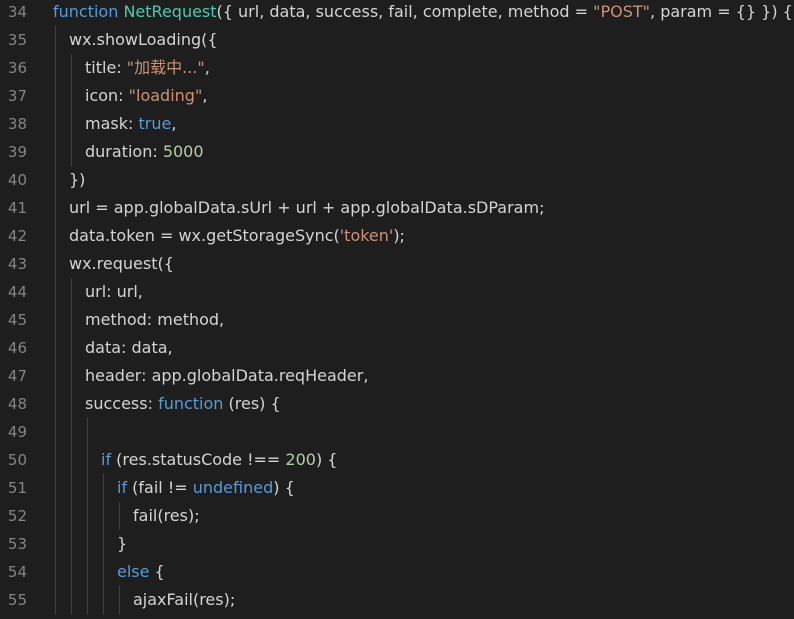 The width and height of the screenshot is (794, 619). I want to click on code-token: method: method,, so click(155, 319).